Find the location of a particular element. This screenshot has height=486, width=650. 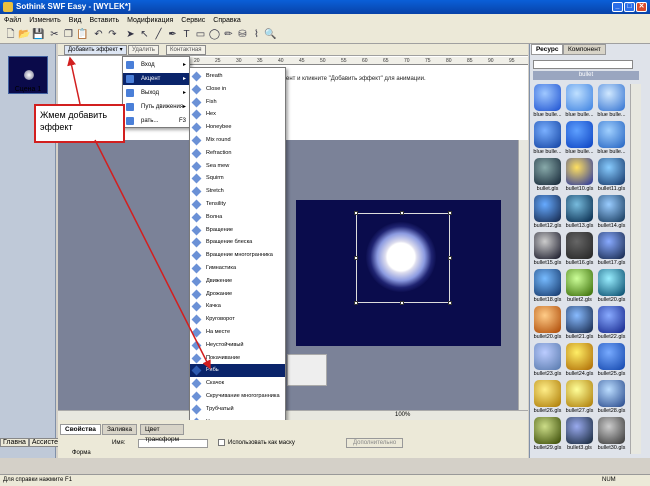

effect-item: Stretch is located at coordinates (237, 191).